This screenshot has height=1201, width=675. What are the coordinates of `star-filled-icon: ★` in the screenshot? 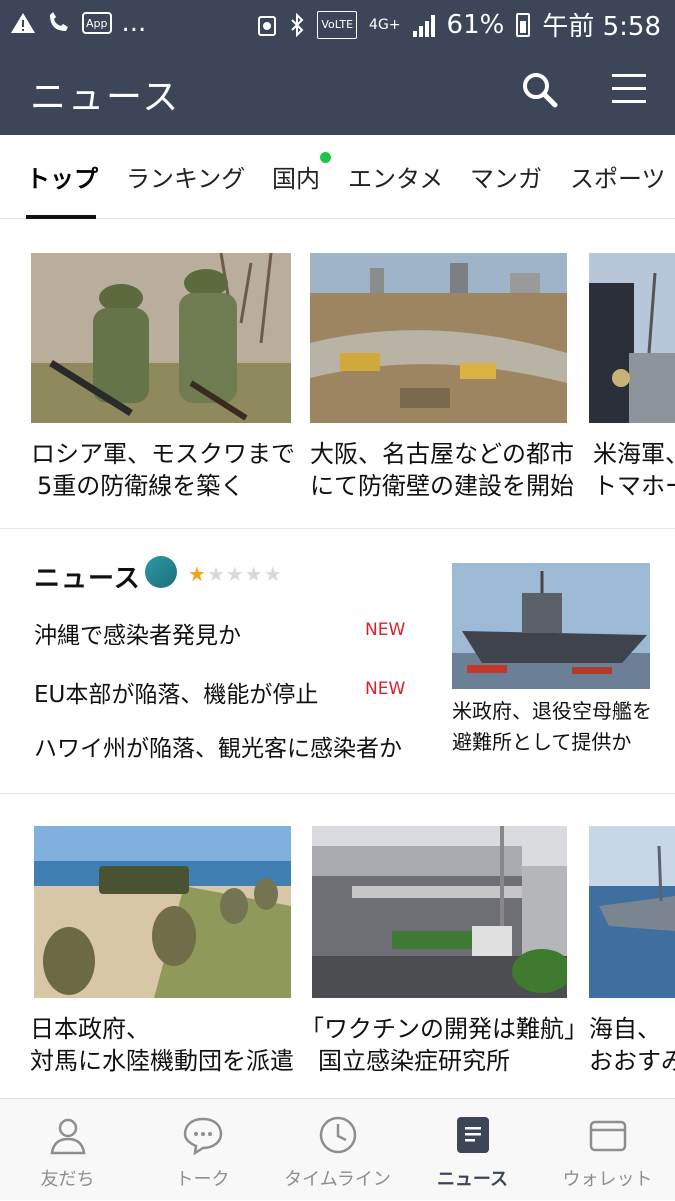 It's located at (197, 574).